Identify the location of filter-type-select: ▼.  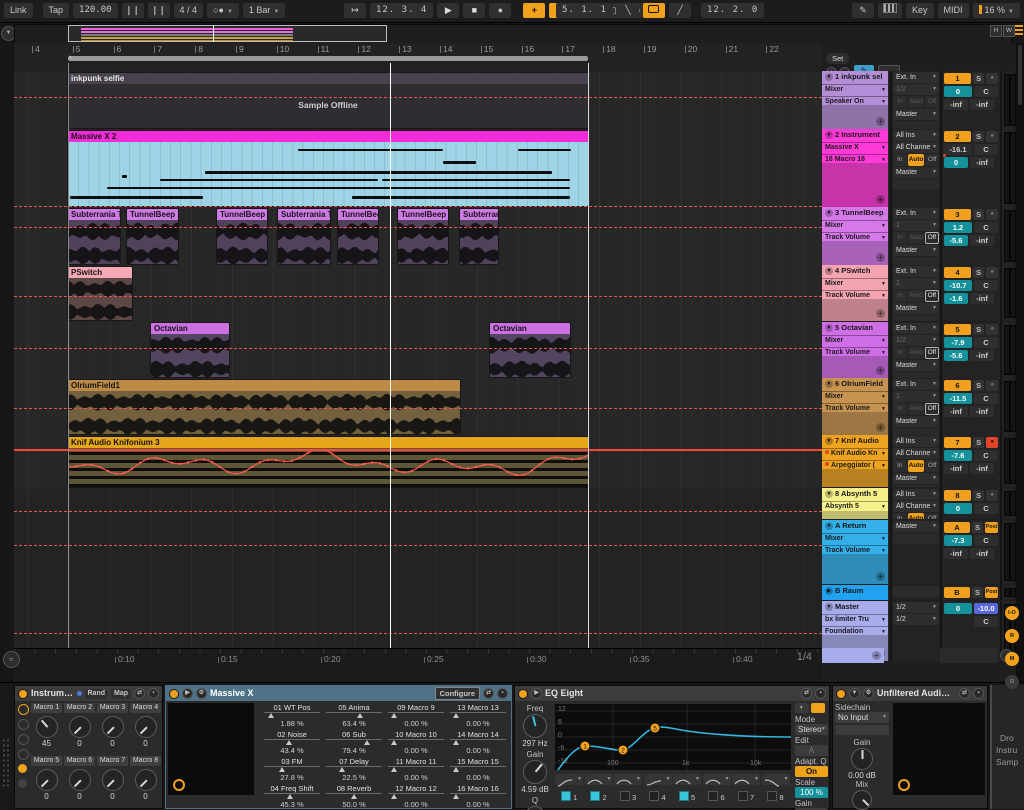
(716, 779).